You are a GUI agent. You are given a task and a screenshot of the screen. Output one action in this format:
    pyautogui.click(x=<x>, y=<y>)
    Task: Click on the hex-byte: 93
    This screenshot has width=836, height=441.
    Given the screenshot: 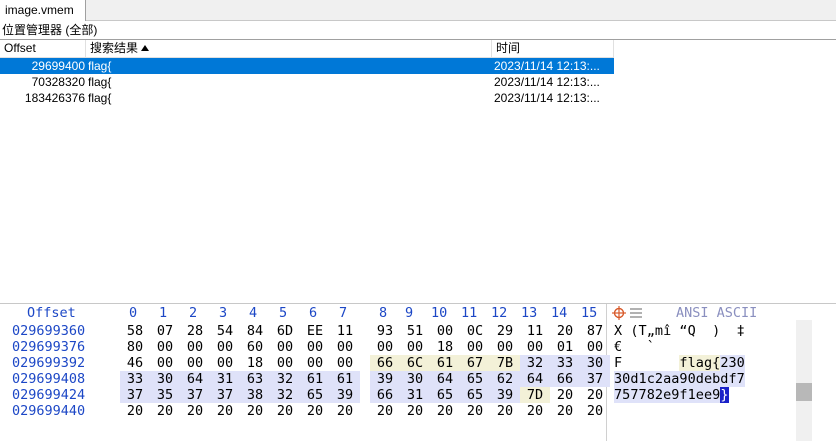 What is the action you would take?
    pyautogui.click(x=385, y=331)
    